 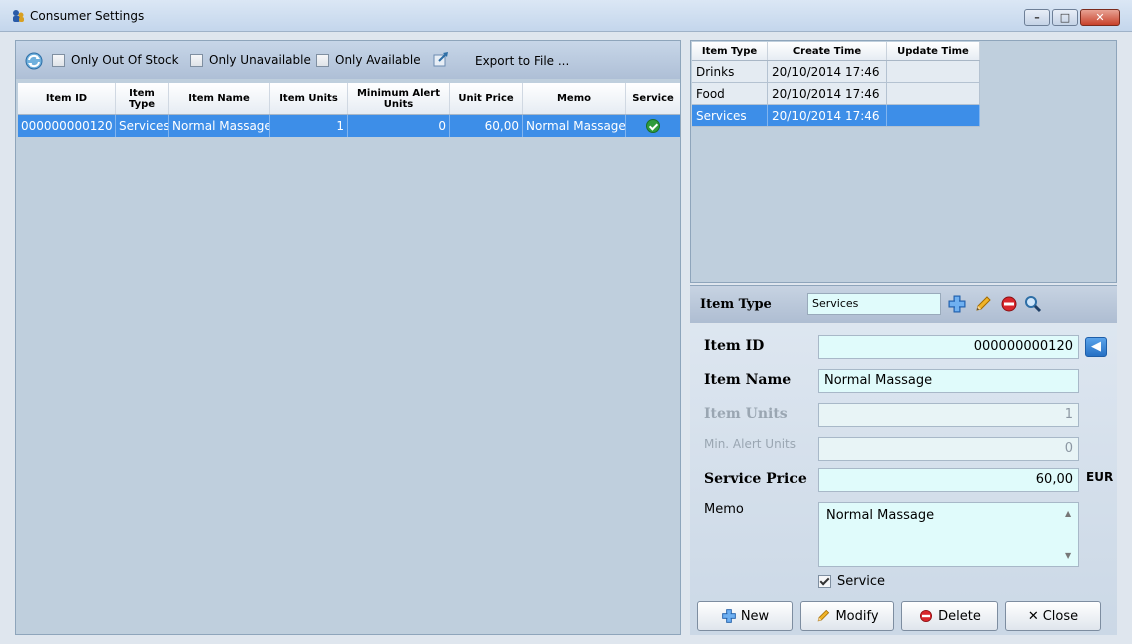 What do you see at coordinates (748, 380) in the screenshot?
I see `item-name-label: Item Name` at bounding box center [748, 380].